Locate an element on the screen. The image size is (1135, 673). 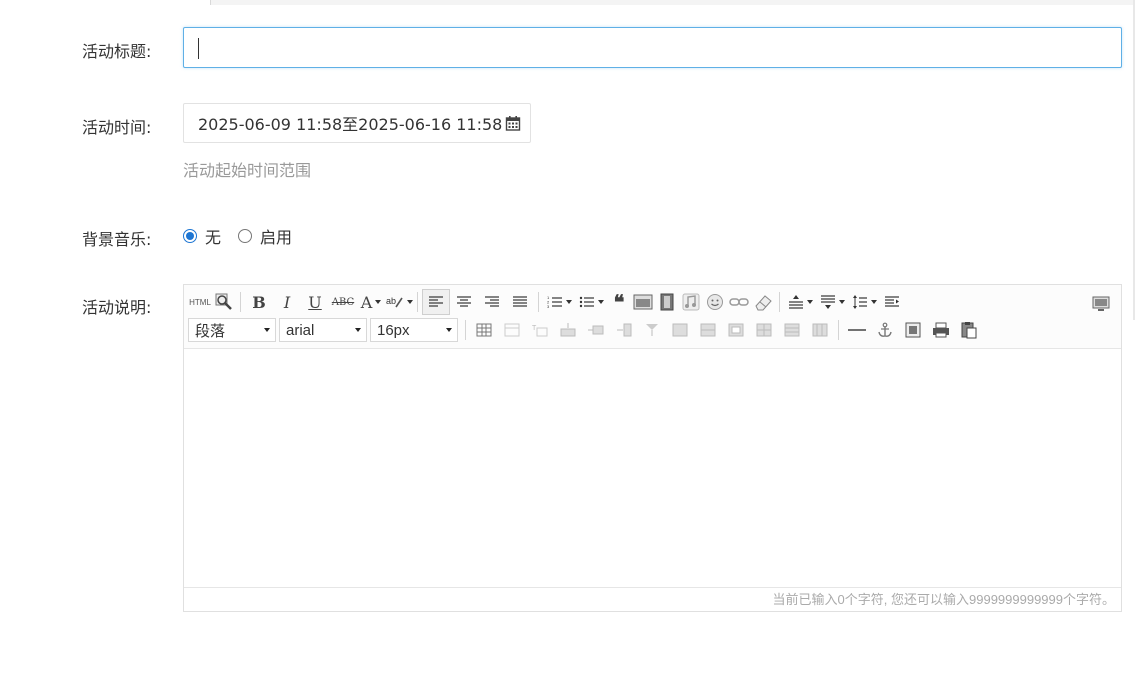
paste-icon is located at coordinates (969, 330).